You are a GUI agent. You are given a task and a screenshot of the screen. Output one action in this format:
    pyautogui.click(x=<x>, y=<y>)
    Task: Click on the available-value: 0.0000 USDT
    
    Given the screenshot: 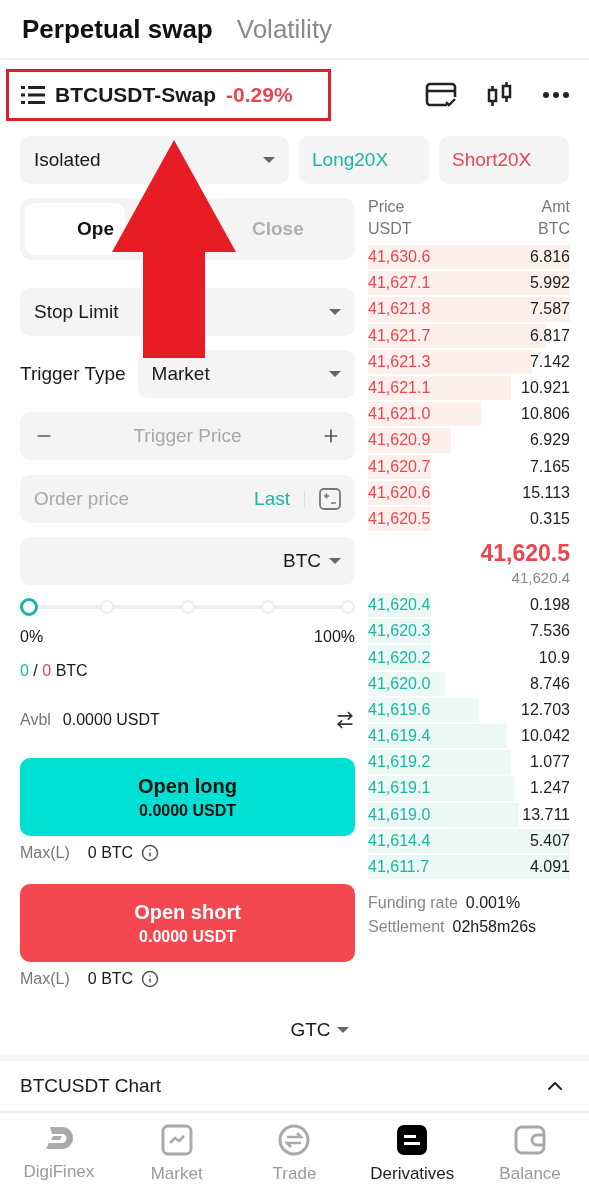 What is the action you would take?
    pyautogui.click(x=111, y=720)
    